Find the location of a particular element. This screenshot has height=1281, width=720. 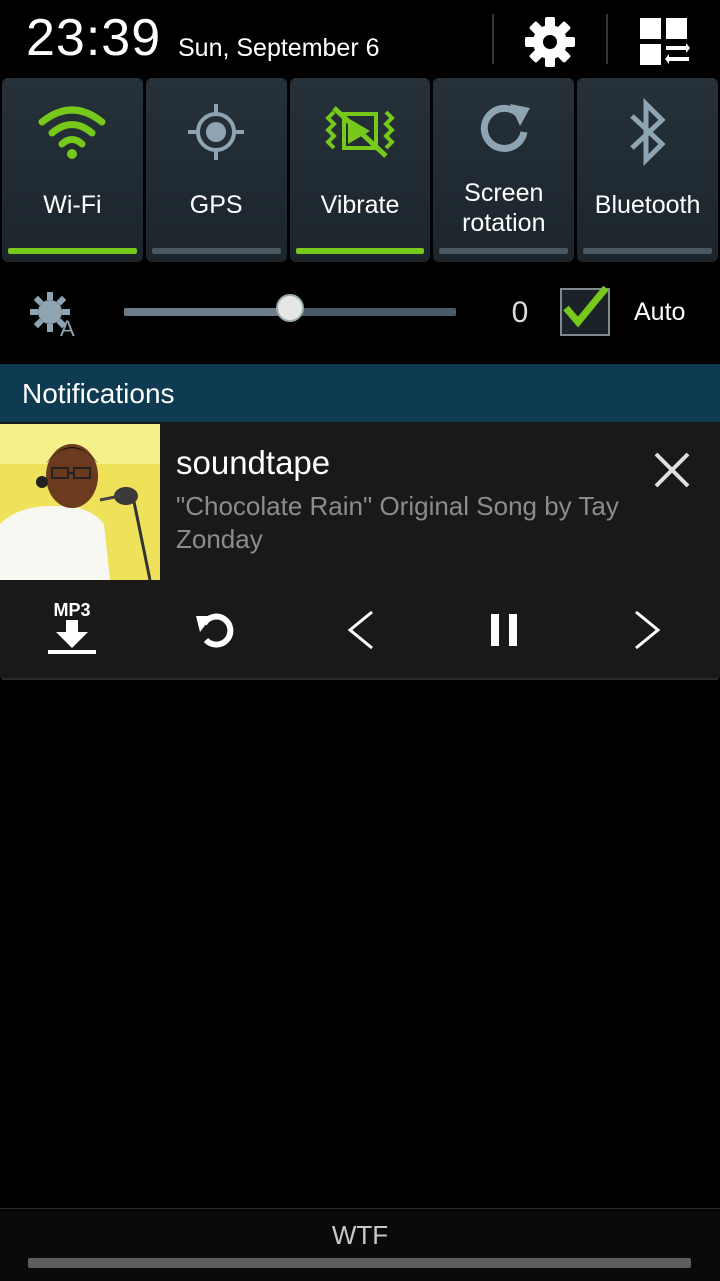

toggle-vibrate: Vibrate is located at coordinates (360, 170).